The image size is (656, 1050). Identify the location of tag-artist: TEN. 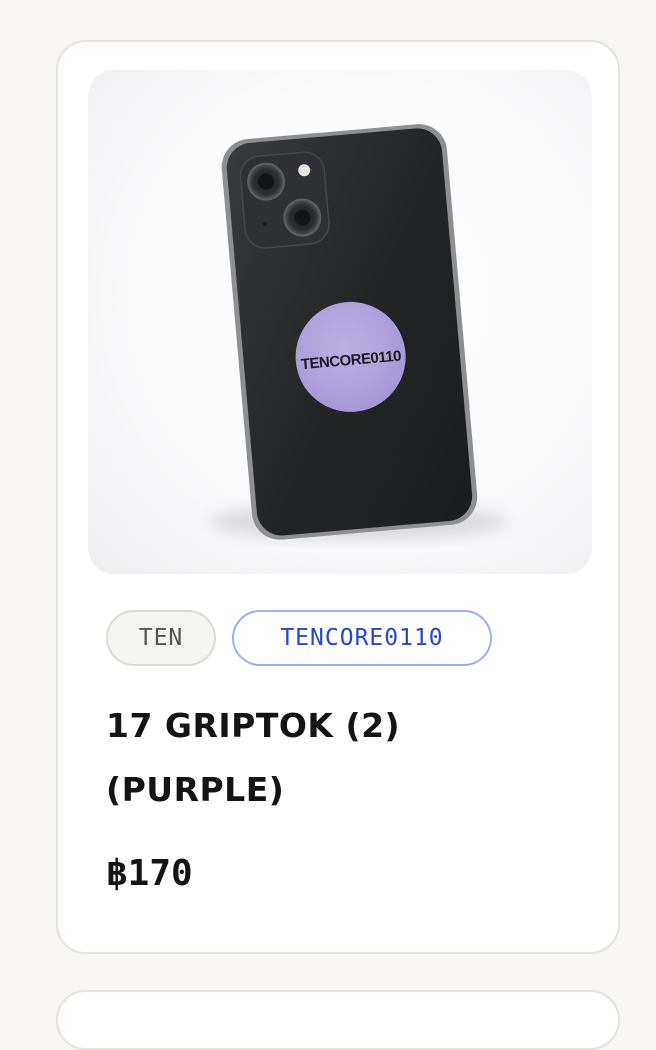
(161, 638).